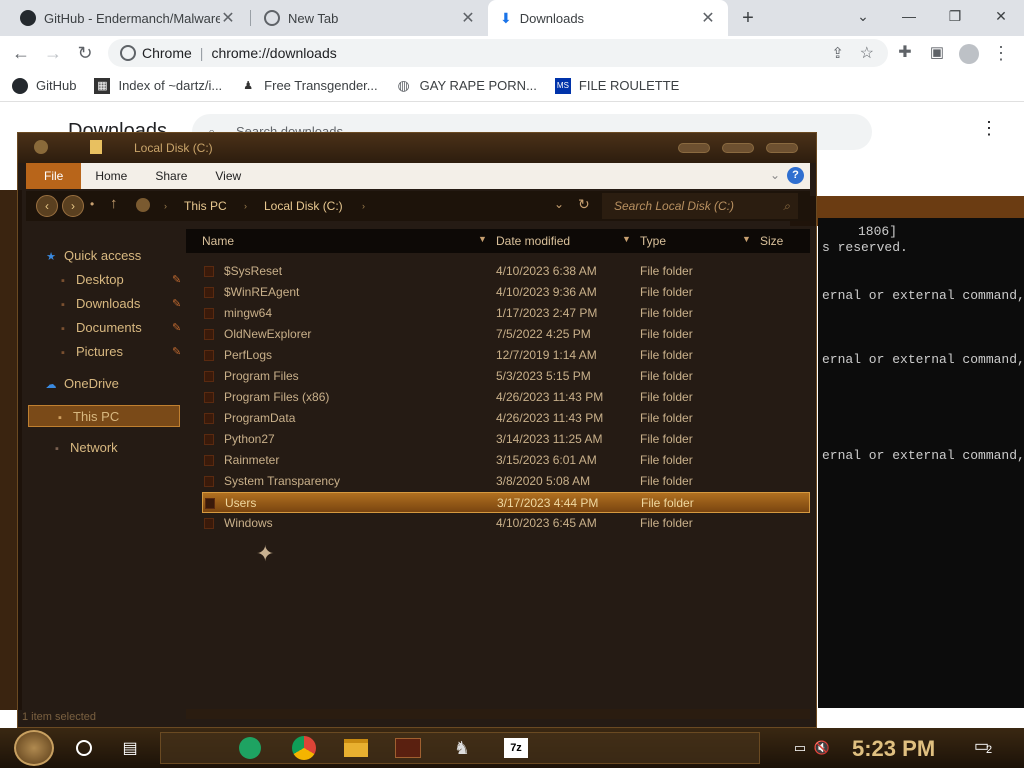 The width and height of the screenshot is (1024, 768). I want to click on file-row: Windows 4/10/2023 6:45 AM File folder, so click(506, 523).